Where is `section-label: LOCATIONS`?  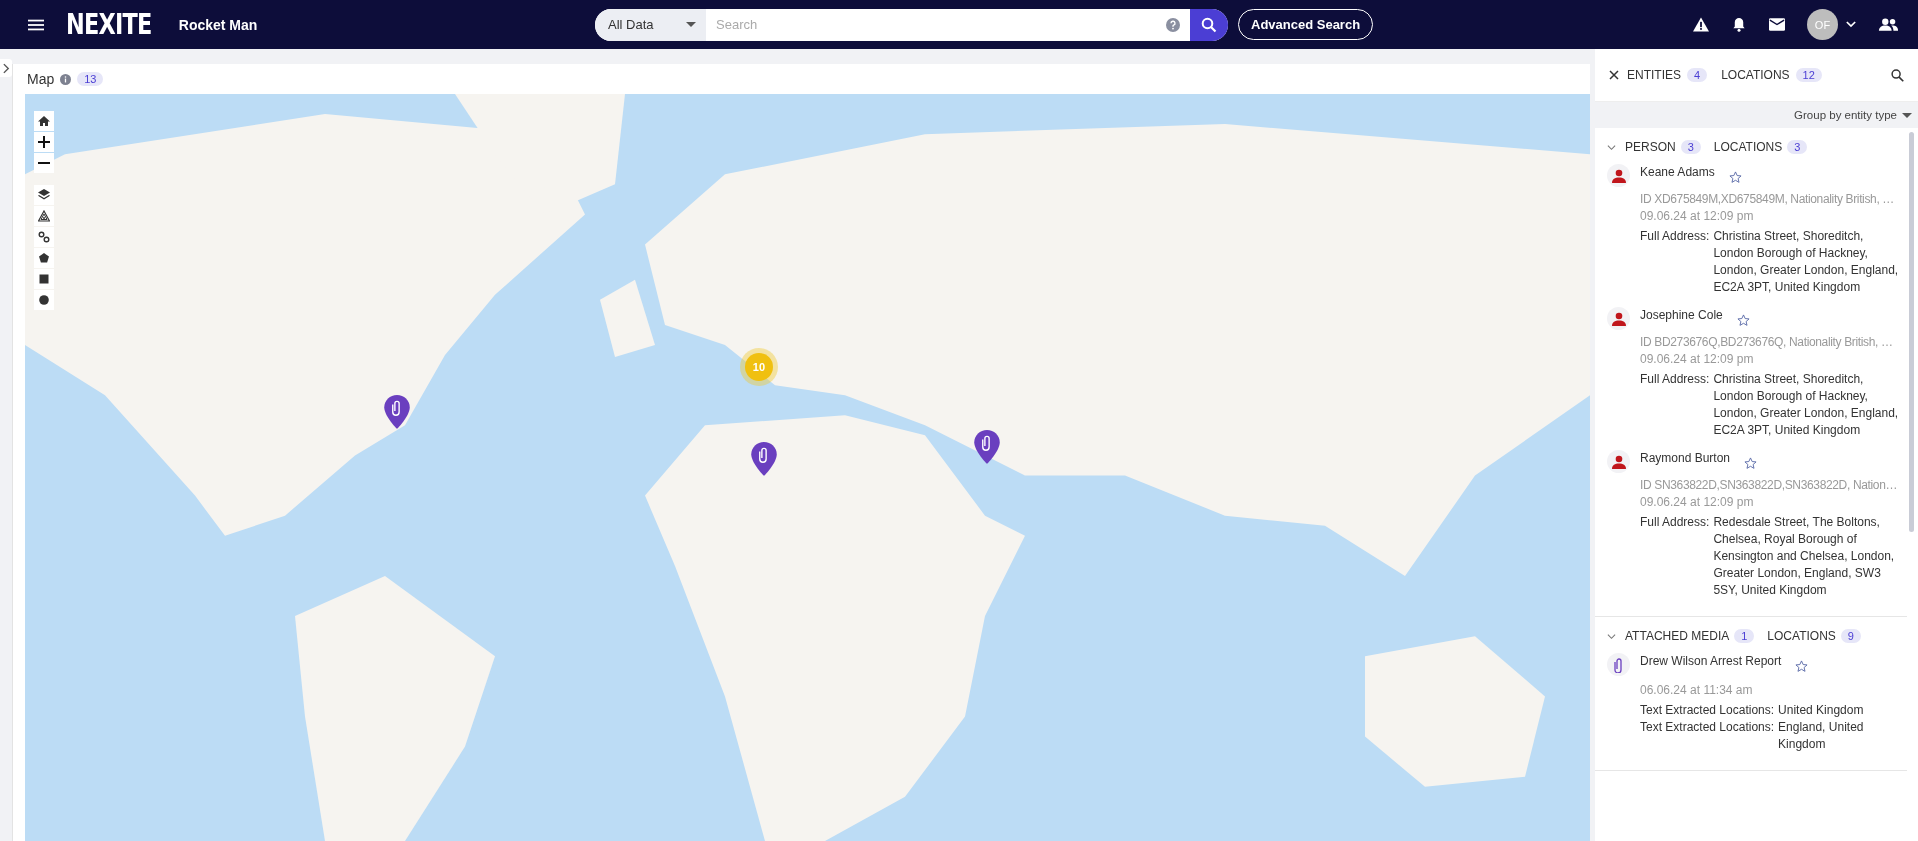 section-label: LOCATIONS is located at coordinates (1755, 75).